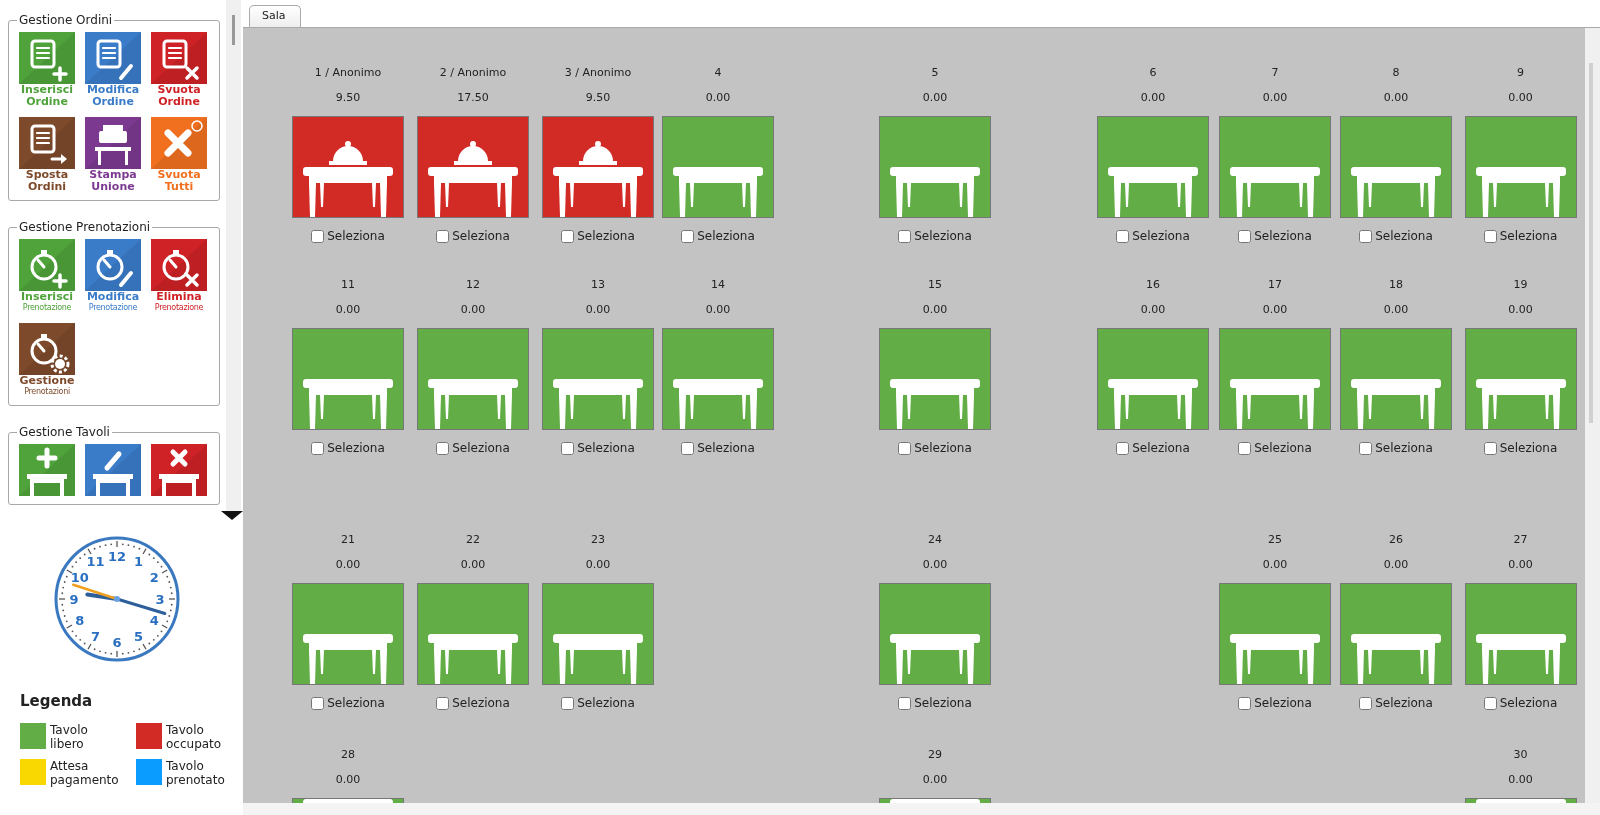 The height and width of the screenshot is (815, 1600). Describe the element at coordinates (179, 276) in the screenshot. I see `action-button: Elimina Prenotazione` at that location.